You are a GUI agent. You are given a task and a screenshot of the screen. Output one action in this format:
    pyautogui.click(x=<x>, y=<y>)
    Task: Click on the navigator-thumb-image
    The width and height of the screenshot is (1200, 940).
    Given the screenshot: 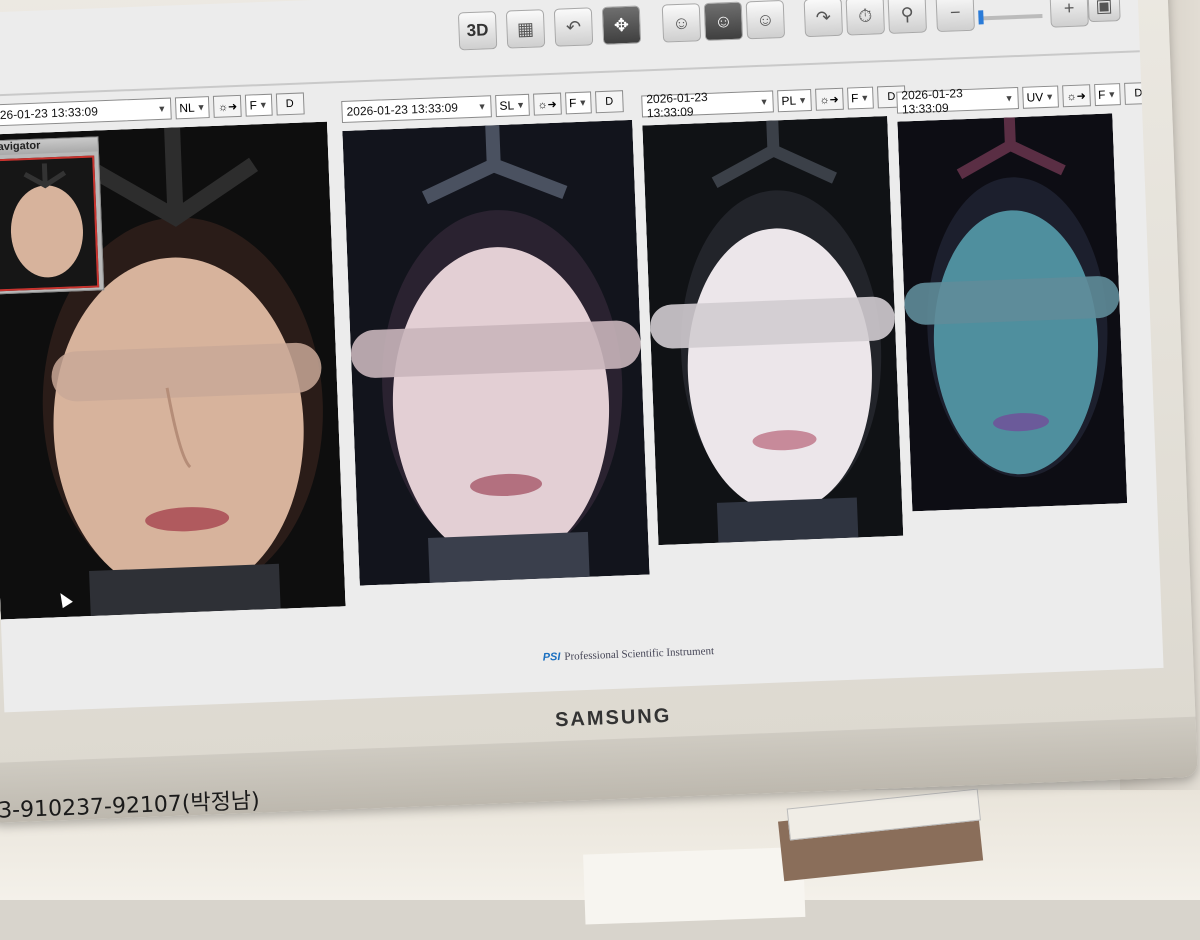 What is the action you would take?
    pyautogui.click(x=49, y=223)
    